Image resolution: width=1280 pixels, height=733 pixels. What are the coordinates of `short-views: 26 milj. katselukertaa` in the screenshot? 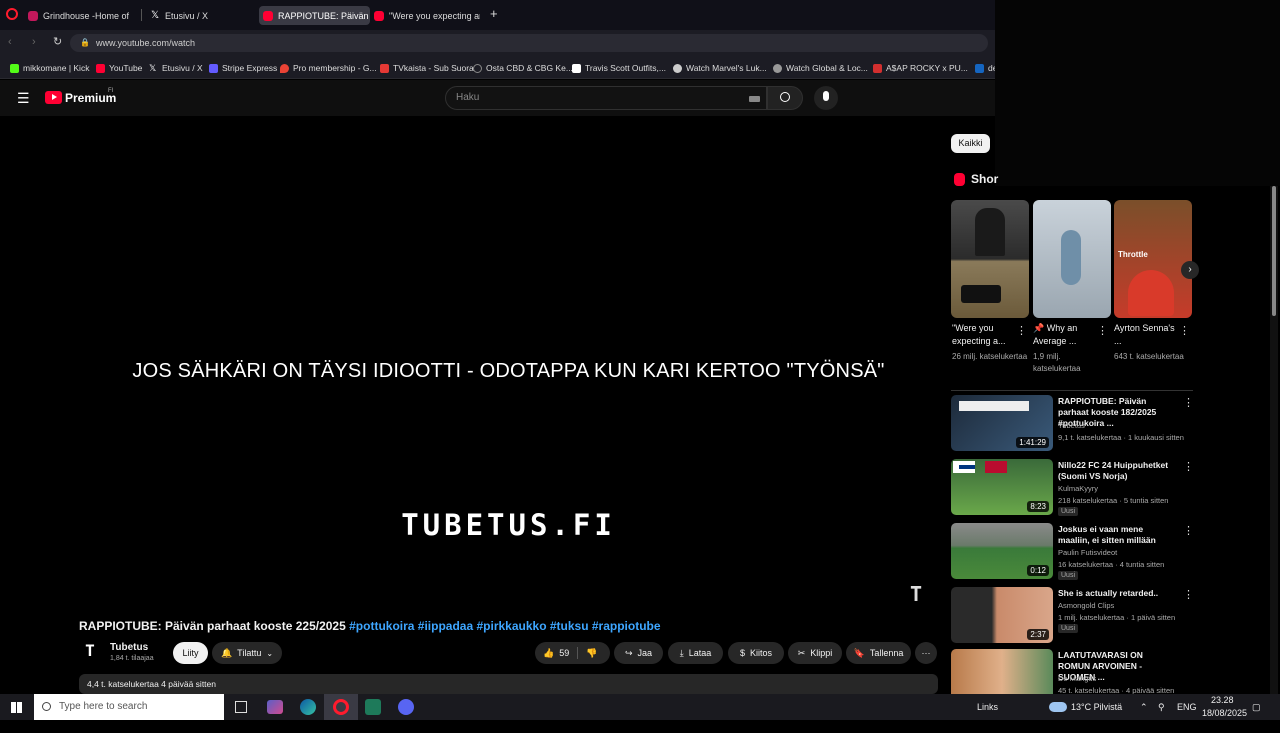 It's located at (990, 356).